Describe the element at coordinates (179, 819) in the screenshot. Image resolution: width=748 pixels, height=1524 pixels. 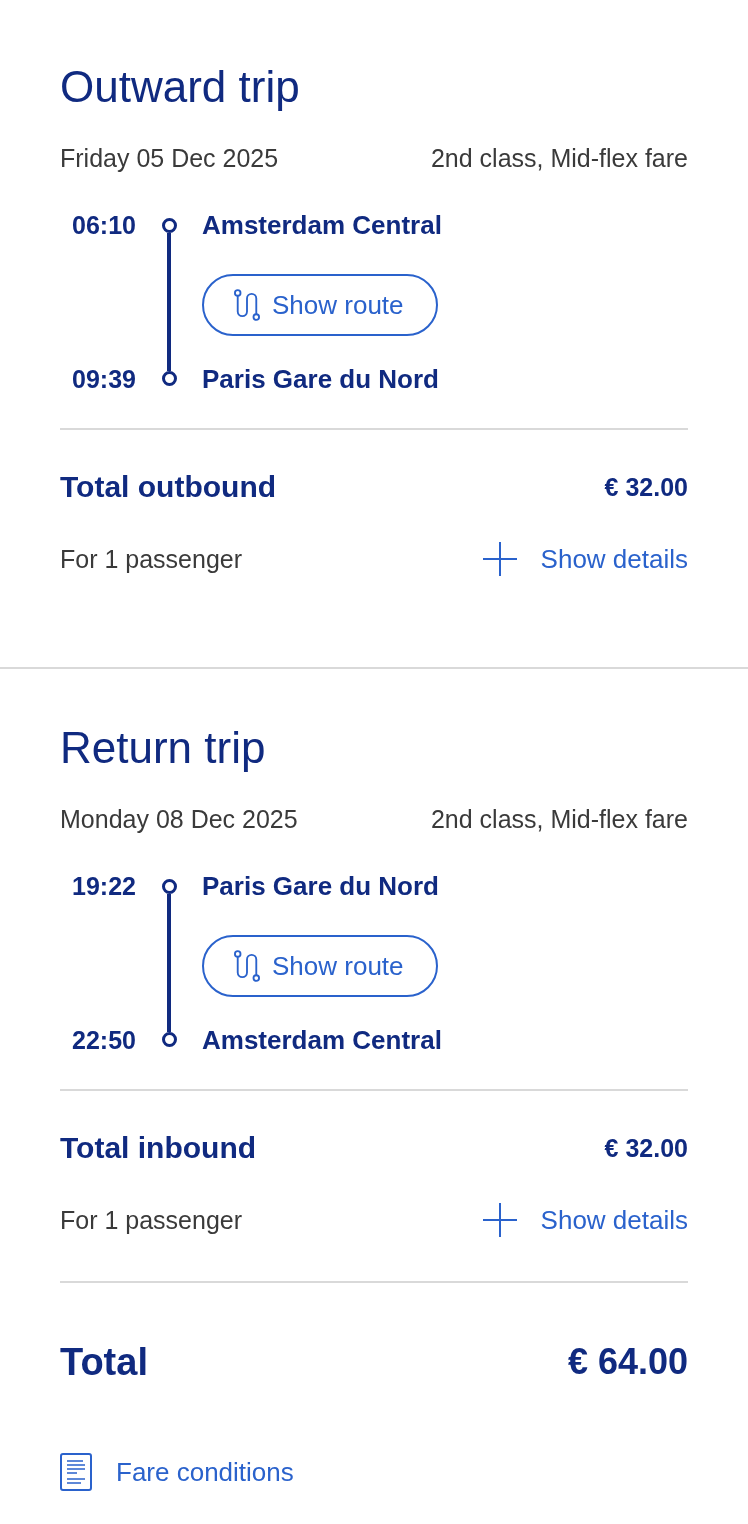
I see `trip-date: Monday 08 Dec 2025` at that location.